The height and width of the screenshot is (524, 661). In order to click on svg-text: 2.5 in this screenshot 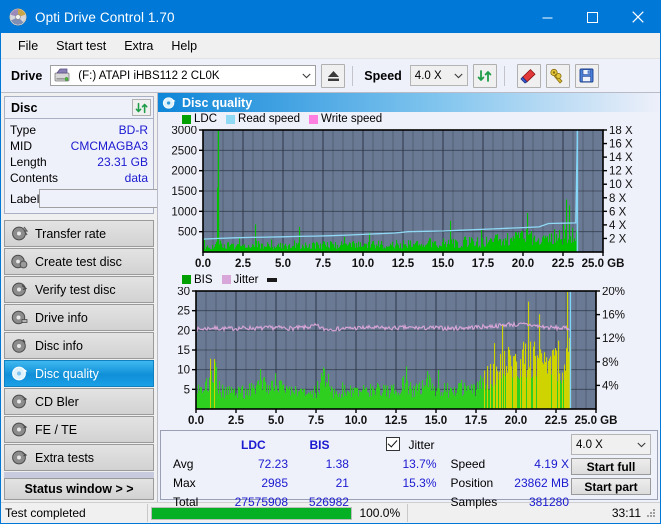, I will do `click(236, 421)`.